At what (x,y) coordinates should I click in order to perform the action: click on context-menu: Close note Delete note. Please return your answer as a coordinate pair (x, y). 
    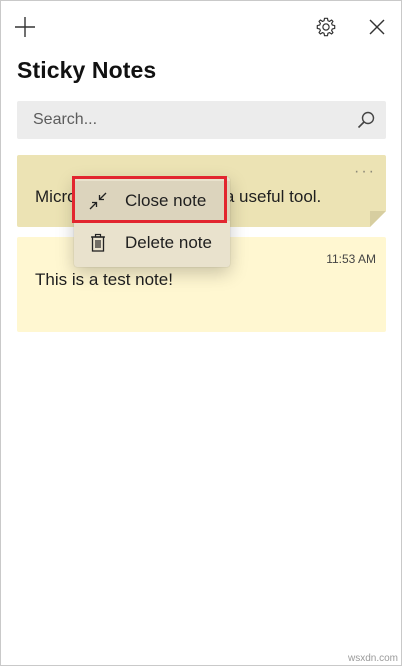
    Looking at the image, I should click on (152, 222).